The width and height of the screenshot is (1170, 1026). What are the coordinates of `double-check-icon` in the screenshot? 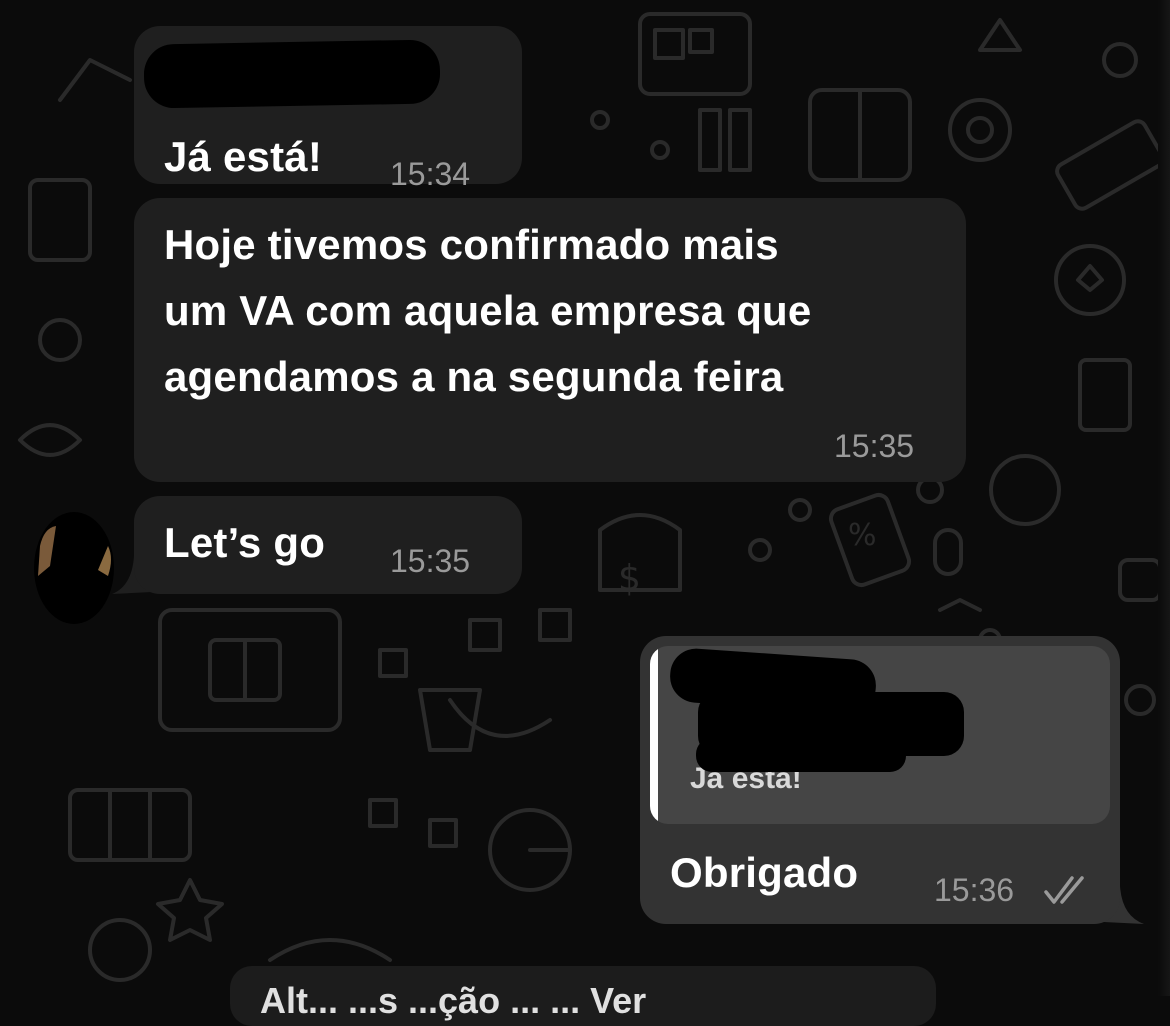 It's located at (1064, 890).